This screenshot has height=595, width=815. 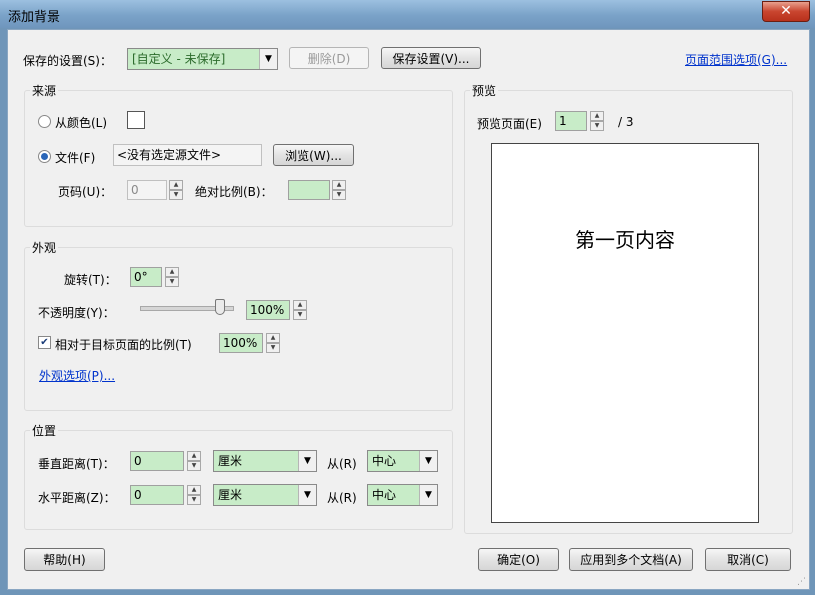 What do you see at coordinates (146, 277) in the screenshot?
I see `rotation-field: 0°` at bounding box center [146, 277].